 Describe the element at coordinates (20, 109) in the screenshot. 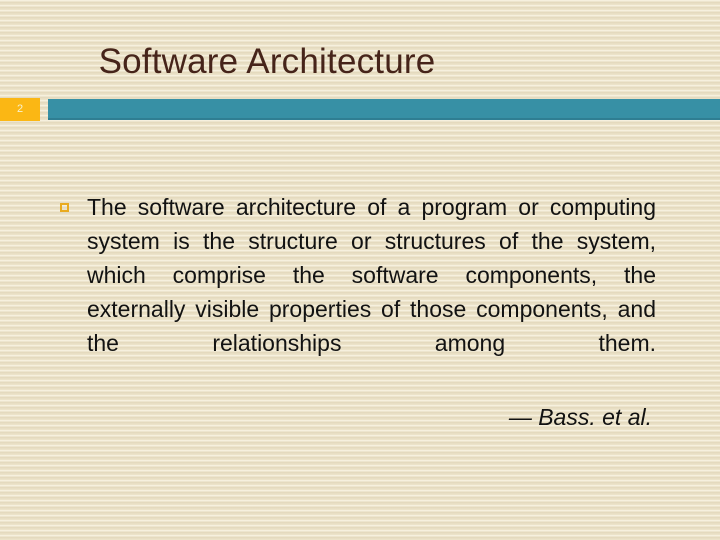

I see `slide-number-badge: 2` at that location.